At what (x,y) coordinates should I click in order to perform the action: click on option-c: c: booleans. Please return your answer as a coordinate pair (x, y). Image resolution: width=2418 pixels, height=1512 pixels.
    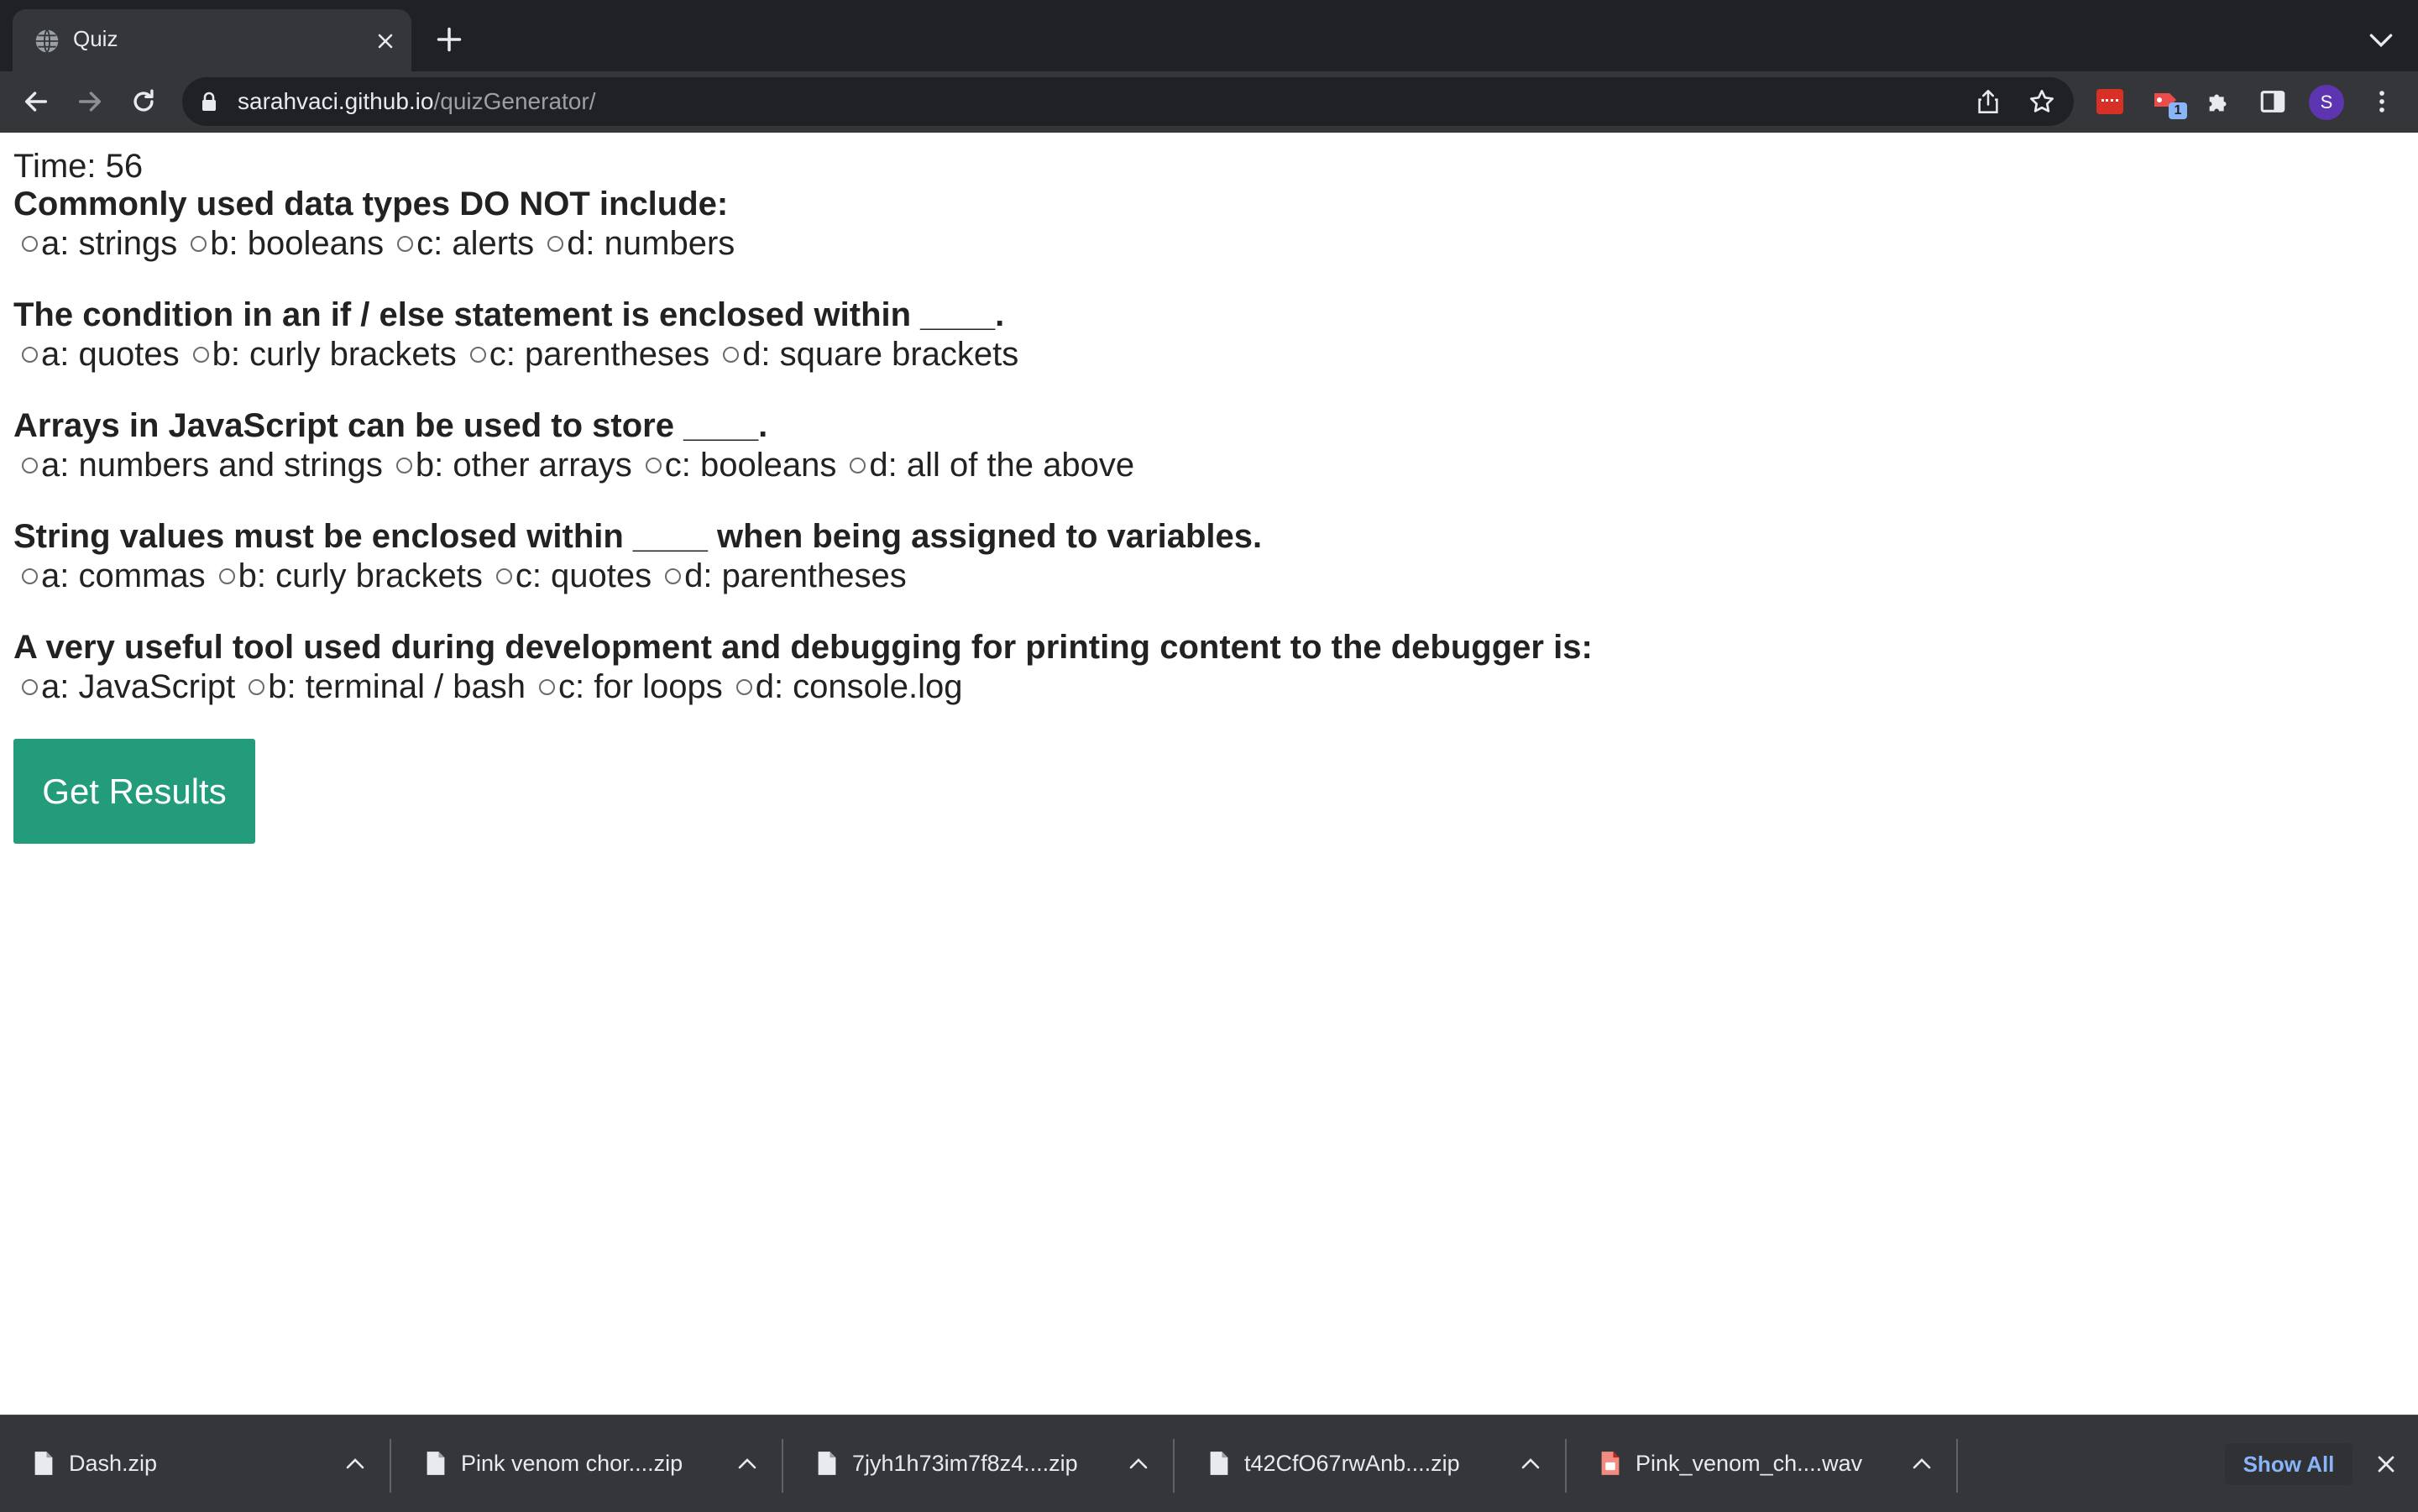
    Looking at the image, I should click on (737, 465).